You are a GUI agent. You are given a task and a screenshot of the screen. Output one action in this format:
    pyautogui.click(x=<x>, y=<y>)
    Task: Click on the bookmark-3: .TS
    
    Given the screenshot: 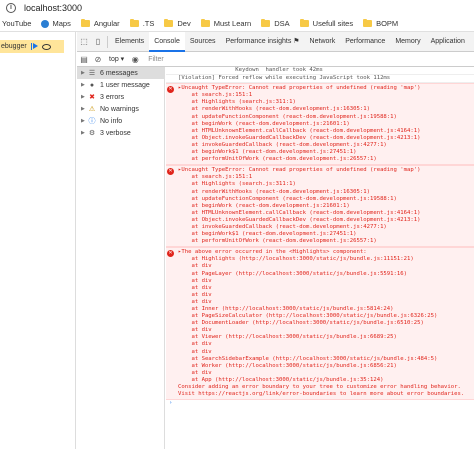 What is the action you would take?
    pyautogui.click(x=142, y=23)
    